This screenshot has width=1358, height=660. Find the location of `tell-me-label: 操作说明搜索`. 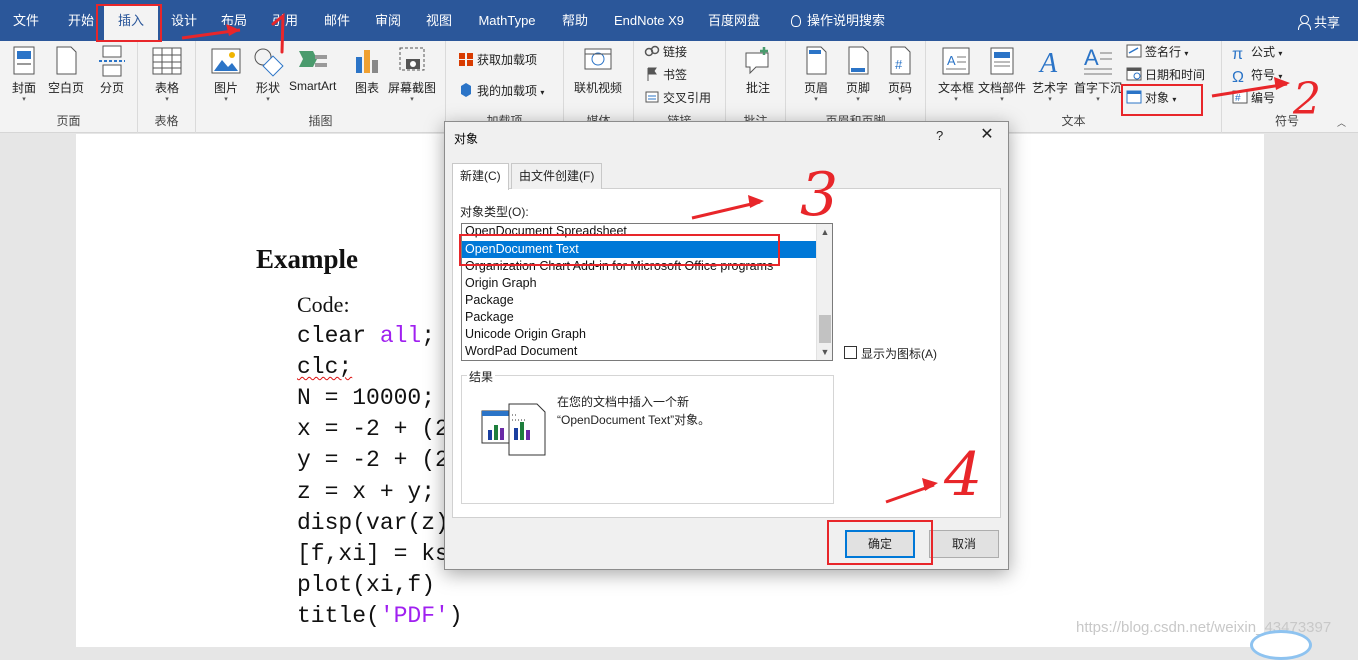

tell-me-label: 操作说明搜索 is located at coordinates (845, 20).